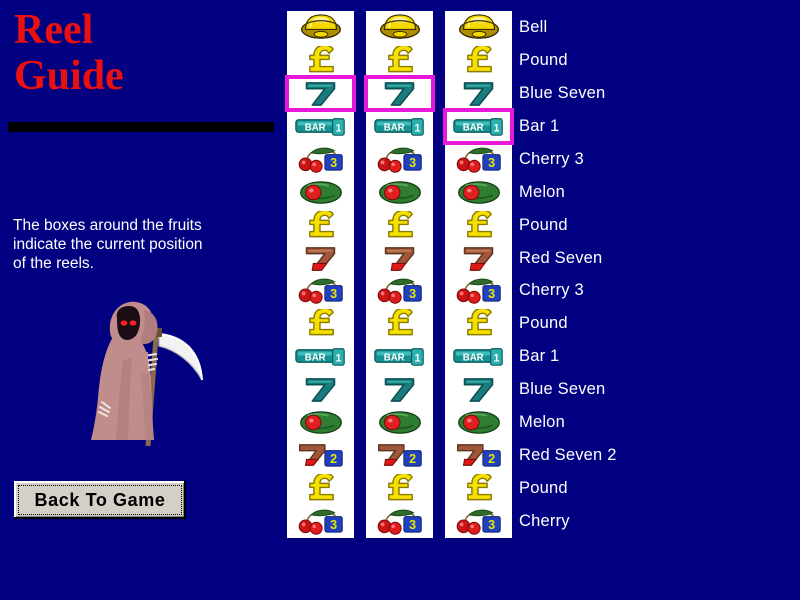  Describe the element at coordinates (543, 488) in the screenshot. I see `symbol-label-15: Pound` at that location.